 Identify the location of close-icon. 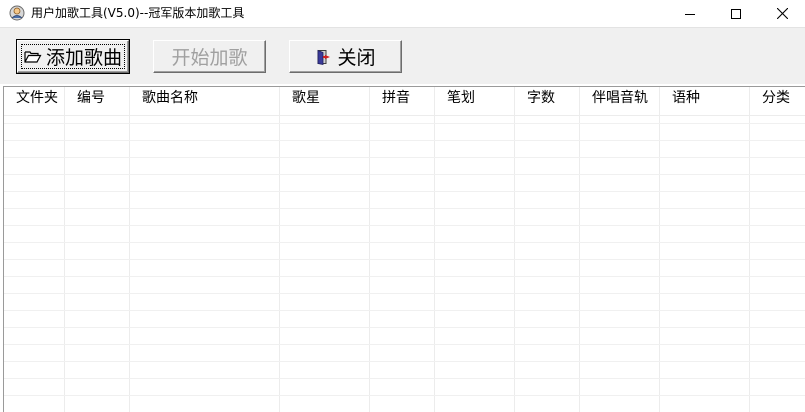
(782, 13).